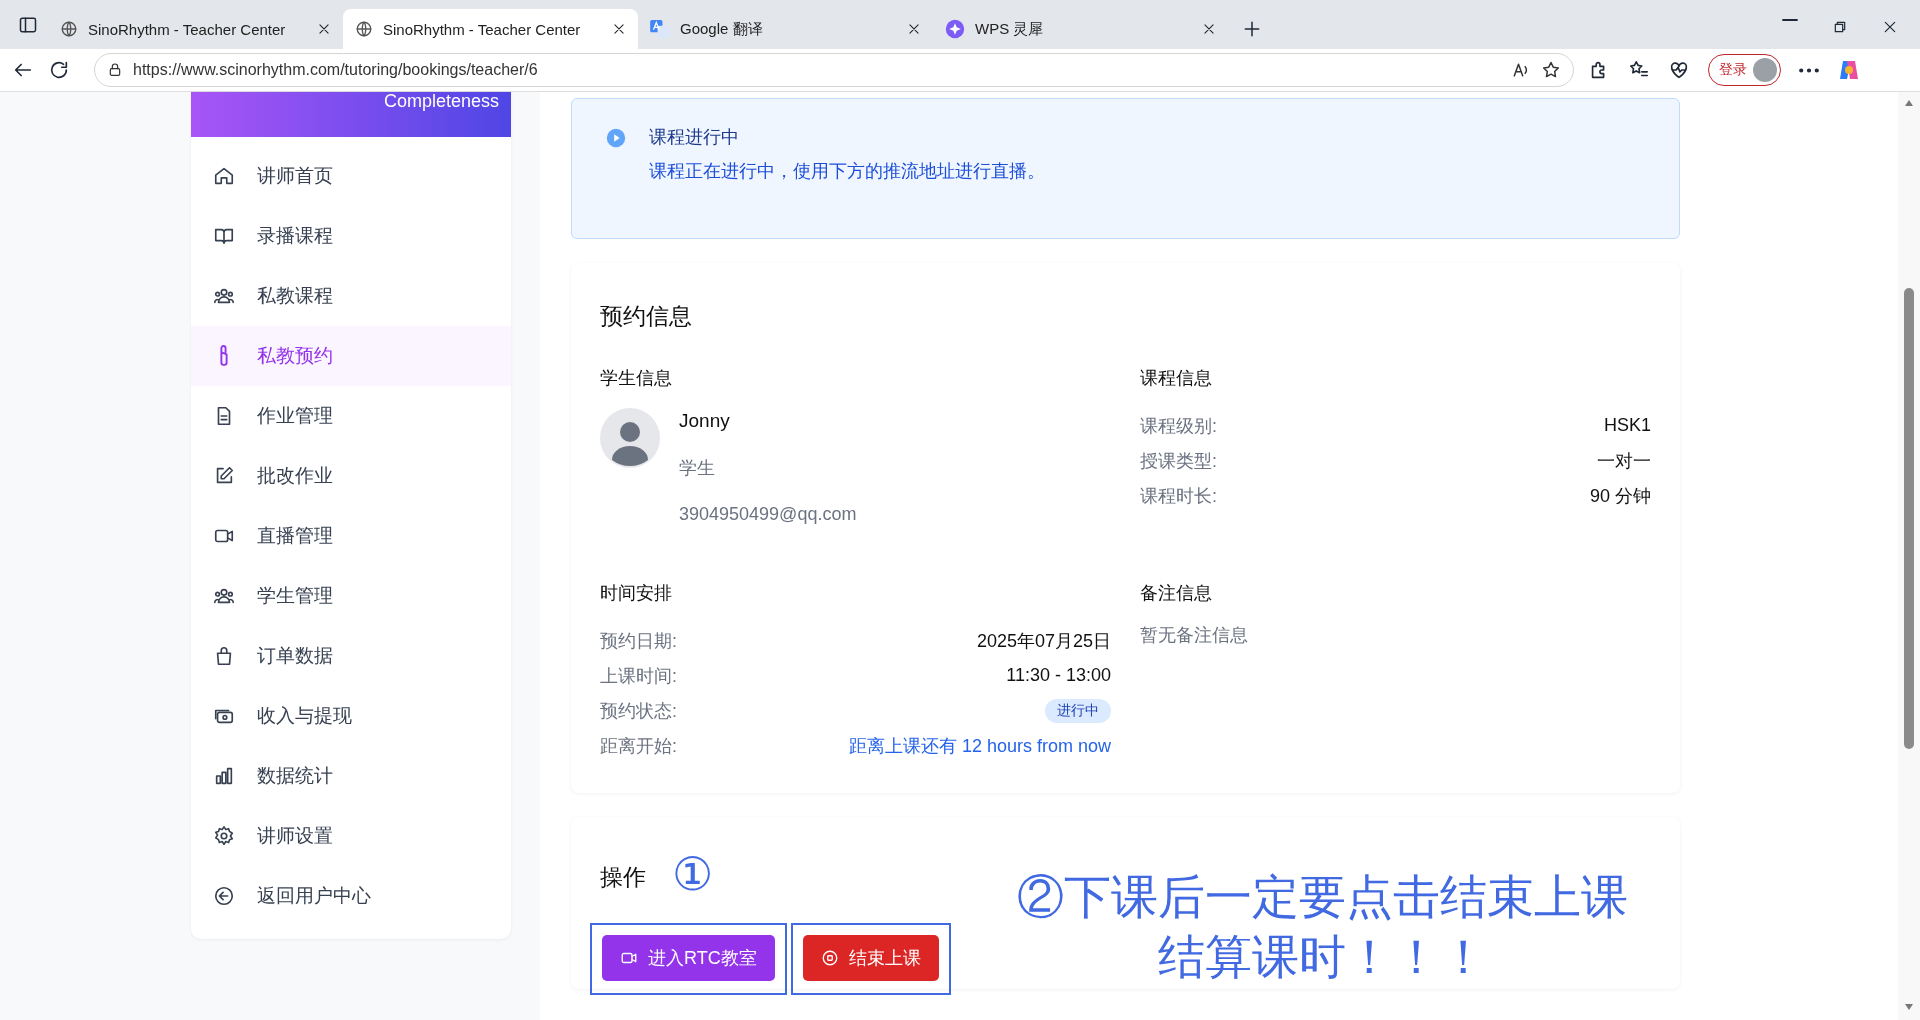 The height and width of the screenshot is (1020, 1920). I want to click on sidebar-item: 学生管理, so click(351, 596).